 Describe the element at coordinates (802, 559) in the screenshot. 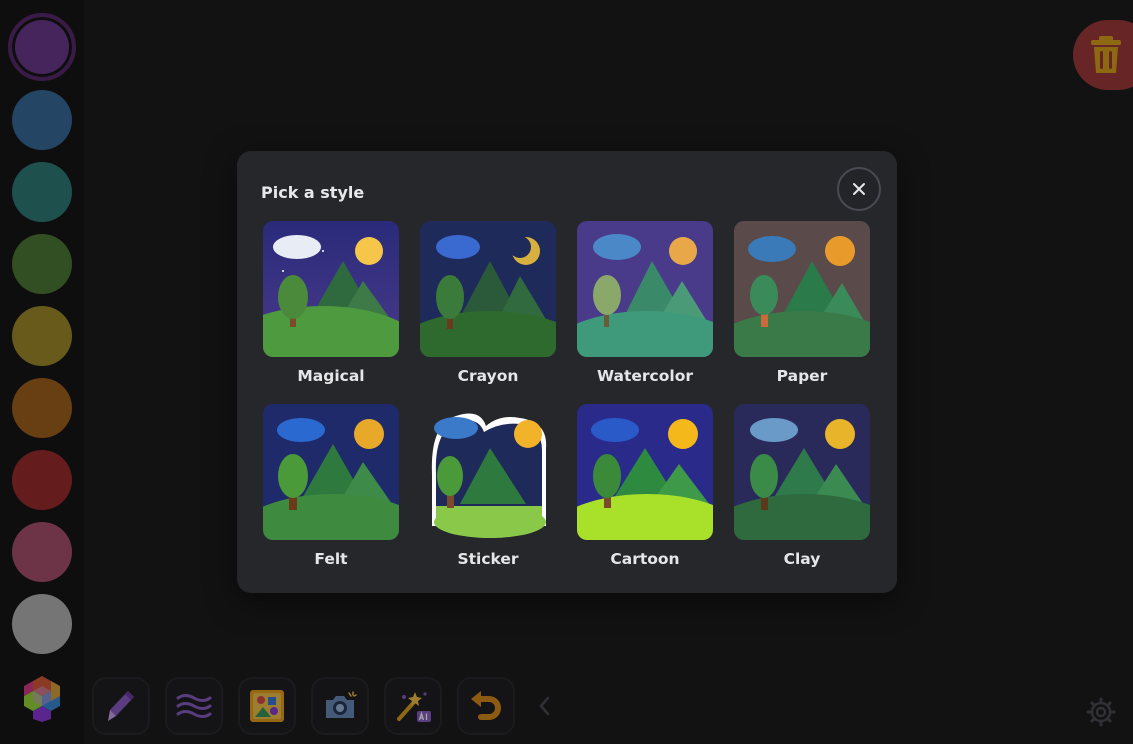

I see `style-label: Clay` at that location.